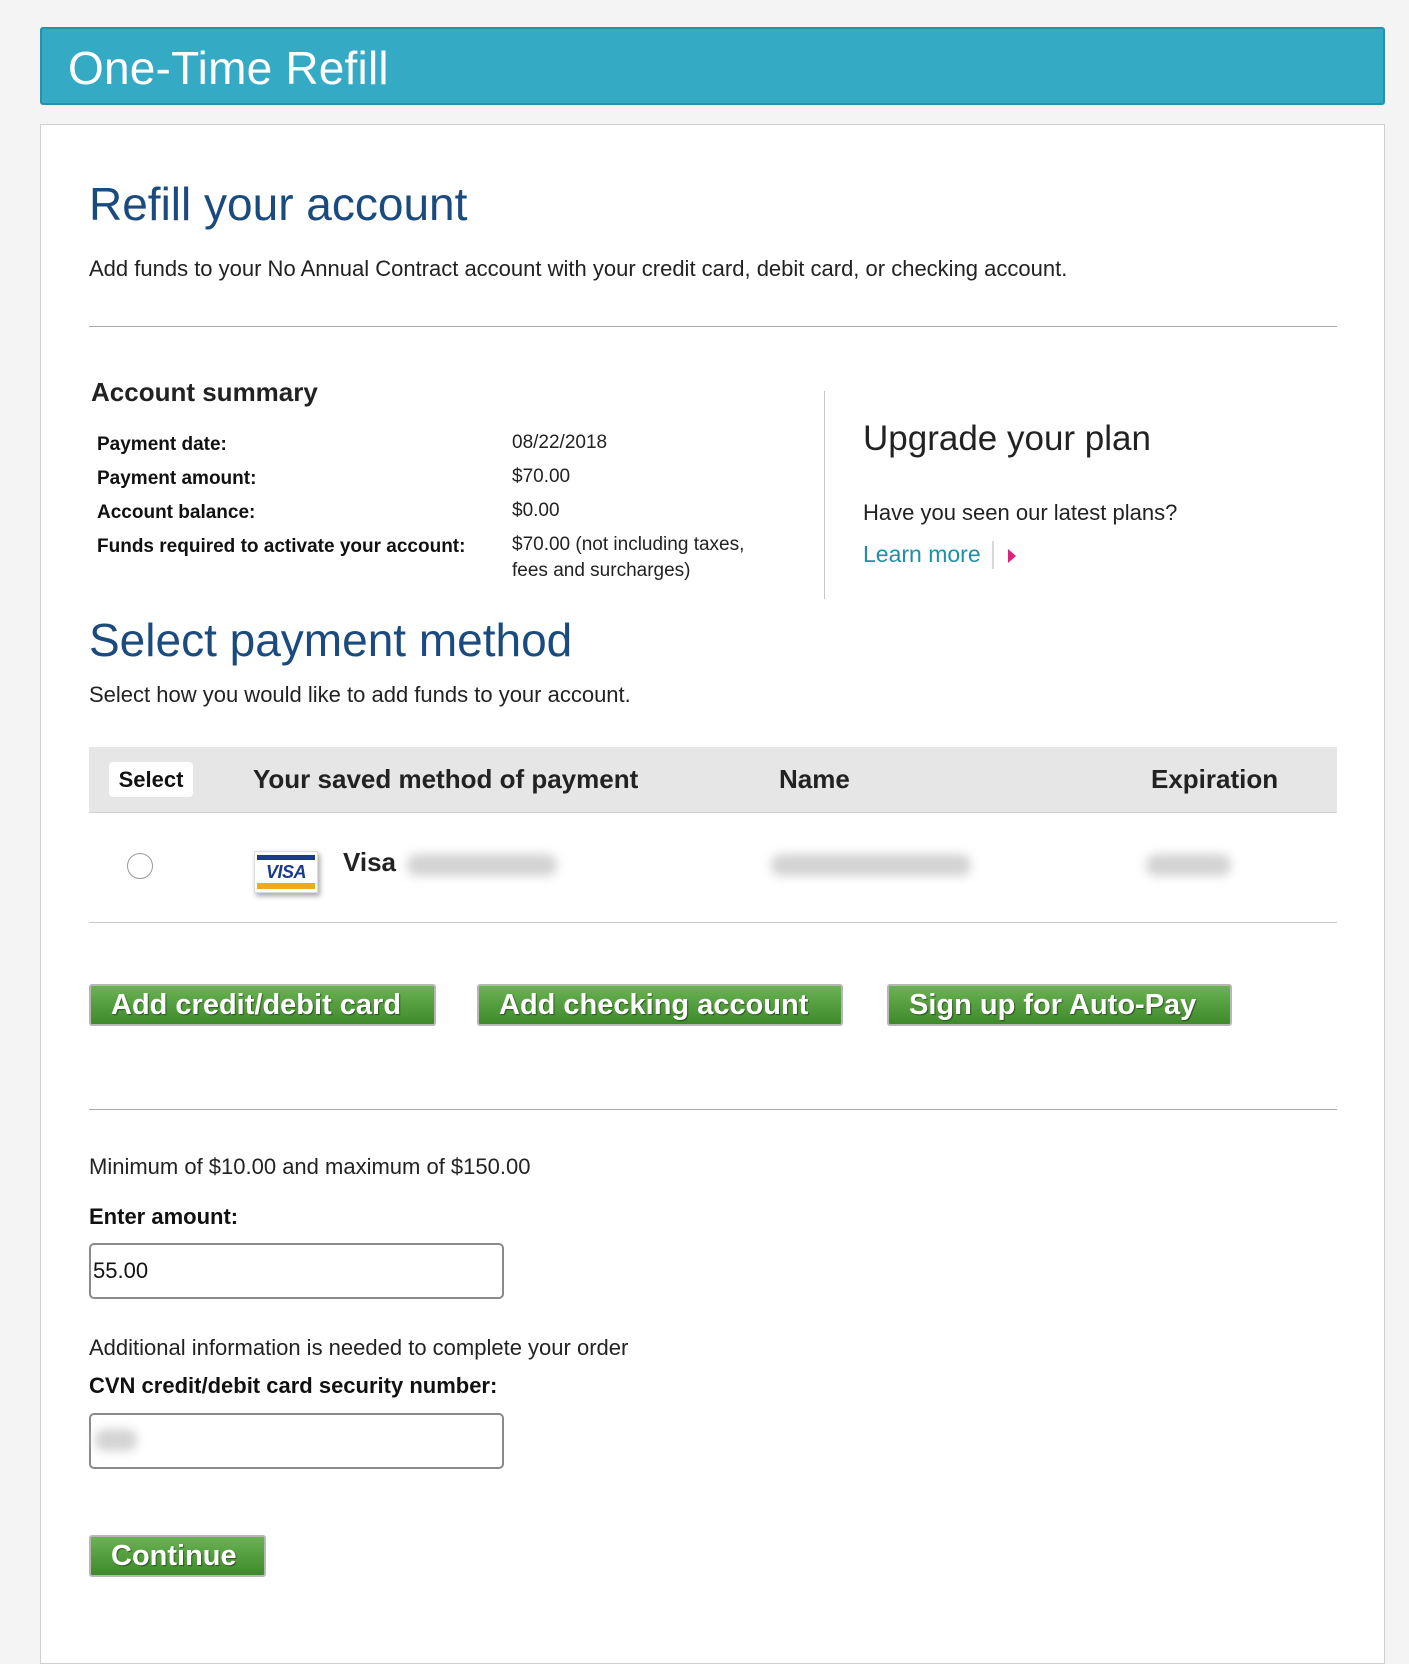 This screenshot has height=1664, width=1409. Describe the element at coordinates (541, 476) in the screenshot. I see `summary-value-payment-amount: $70.00` at that location.